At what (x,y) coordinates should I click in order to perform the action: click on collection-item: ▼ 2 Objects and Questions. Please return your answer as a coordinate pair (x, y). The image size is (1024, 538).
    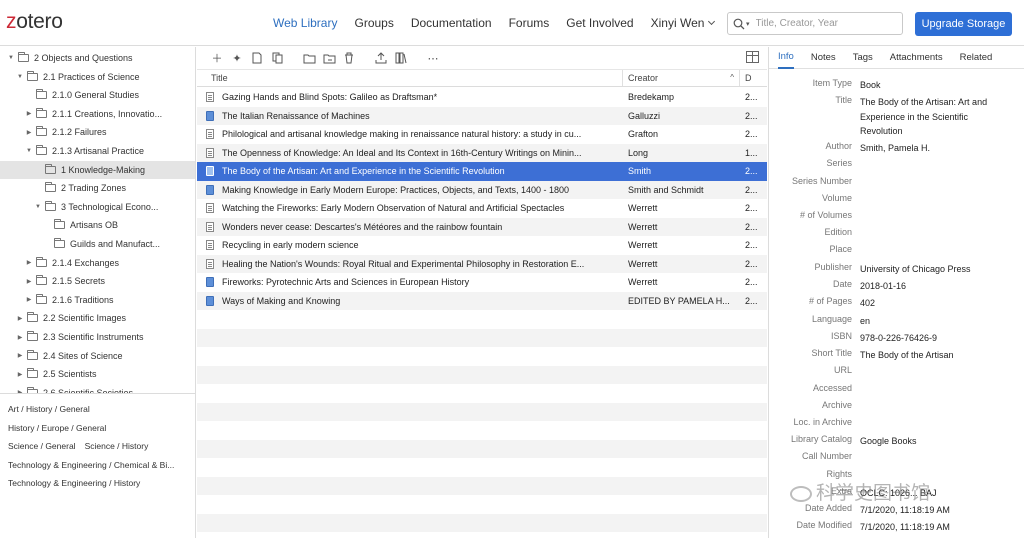
    Looking at the image, I should click on (97, 58).